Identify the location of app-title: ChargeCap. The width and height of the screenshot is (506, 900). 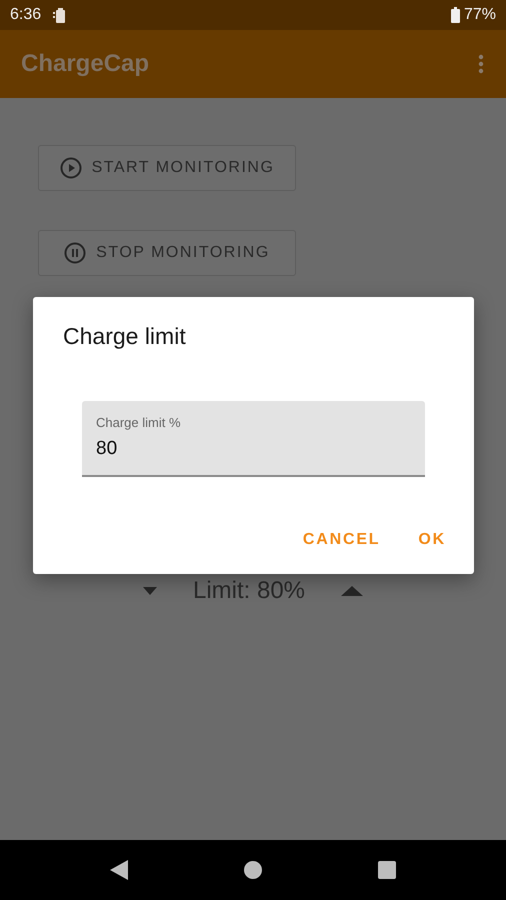
(85, 64).